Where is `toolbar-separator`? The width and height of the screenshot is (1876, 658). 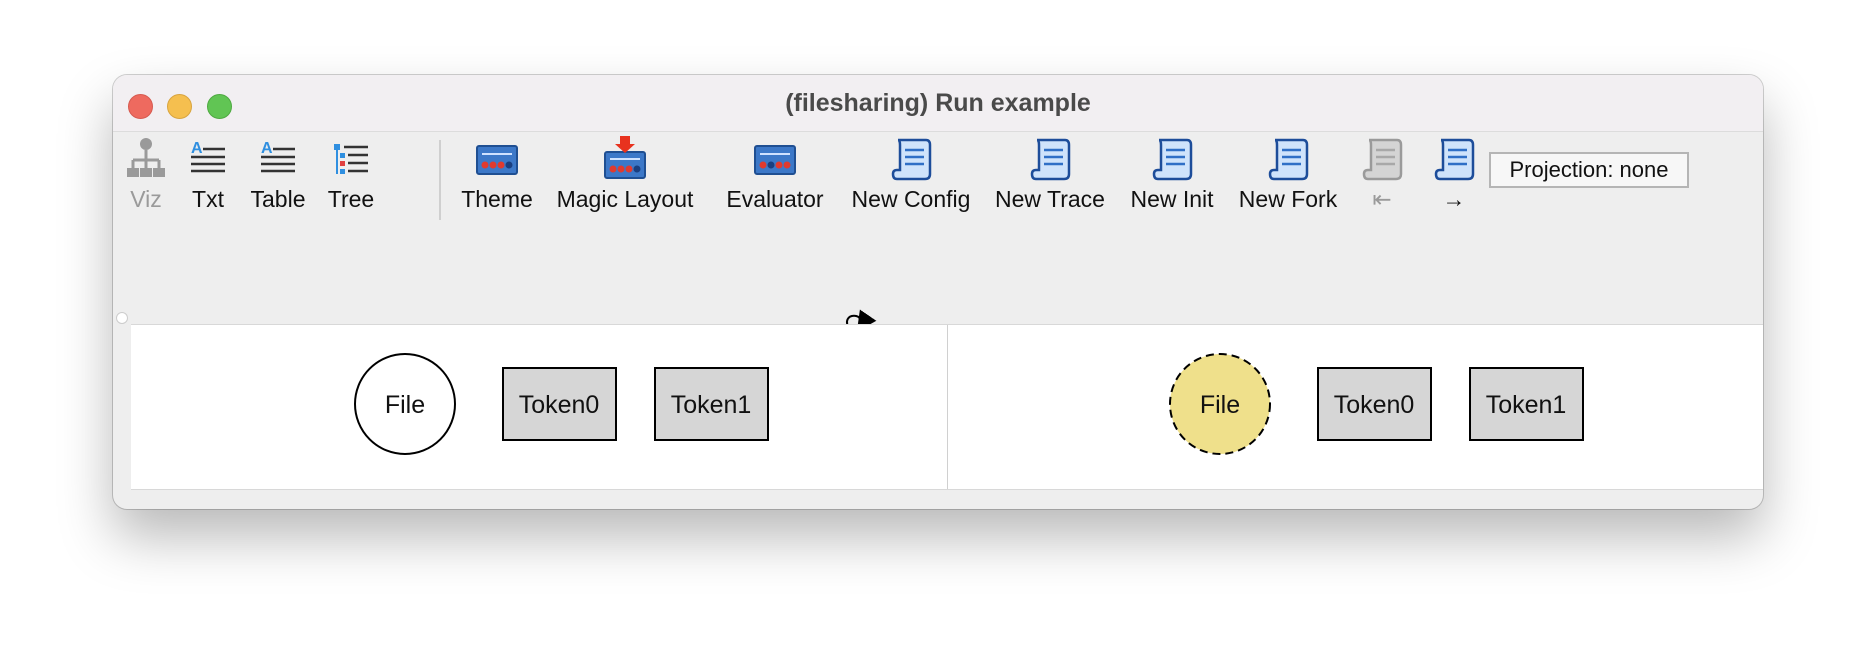
toolbar-separator is located at coordinates (440, 180).